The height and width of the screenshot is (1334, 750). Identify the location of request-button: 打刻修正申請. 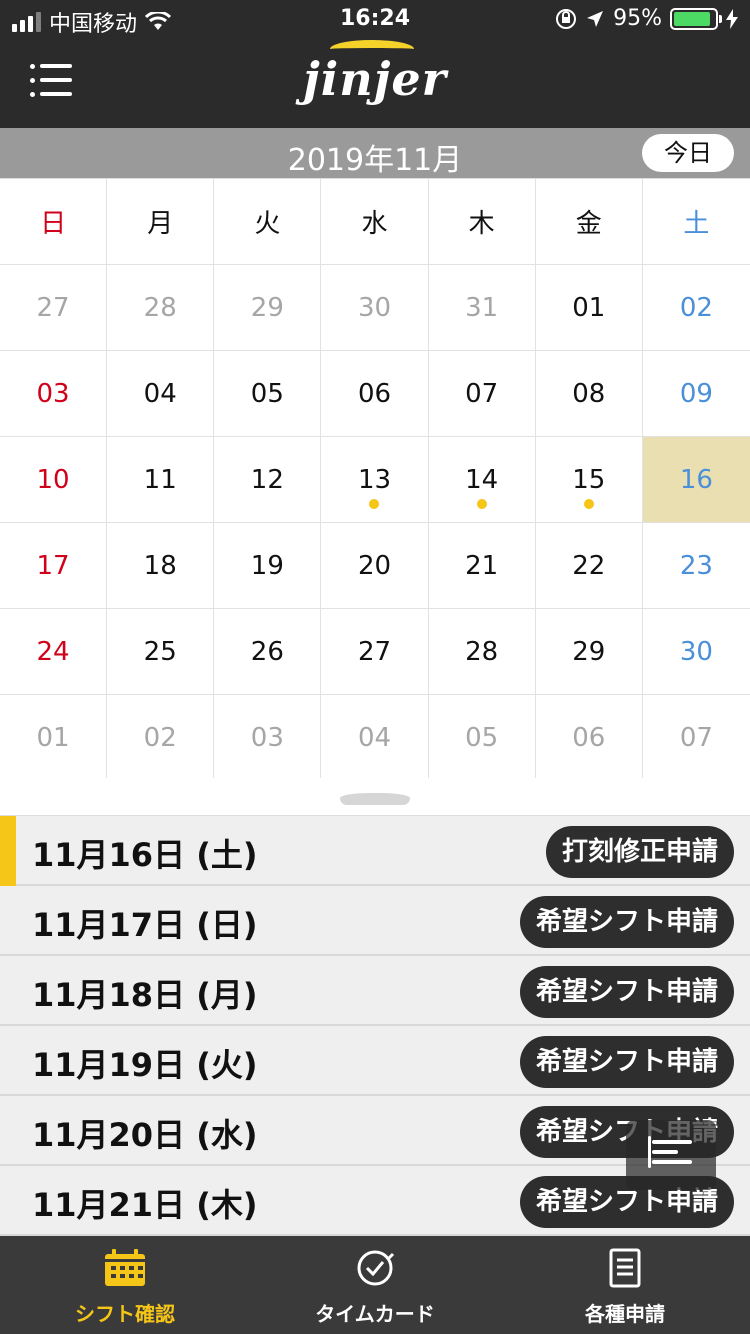
(639, 852).